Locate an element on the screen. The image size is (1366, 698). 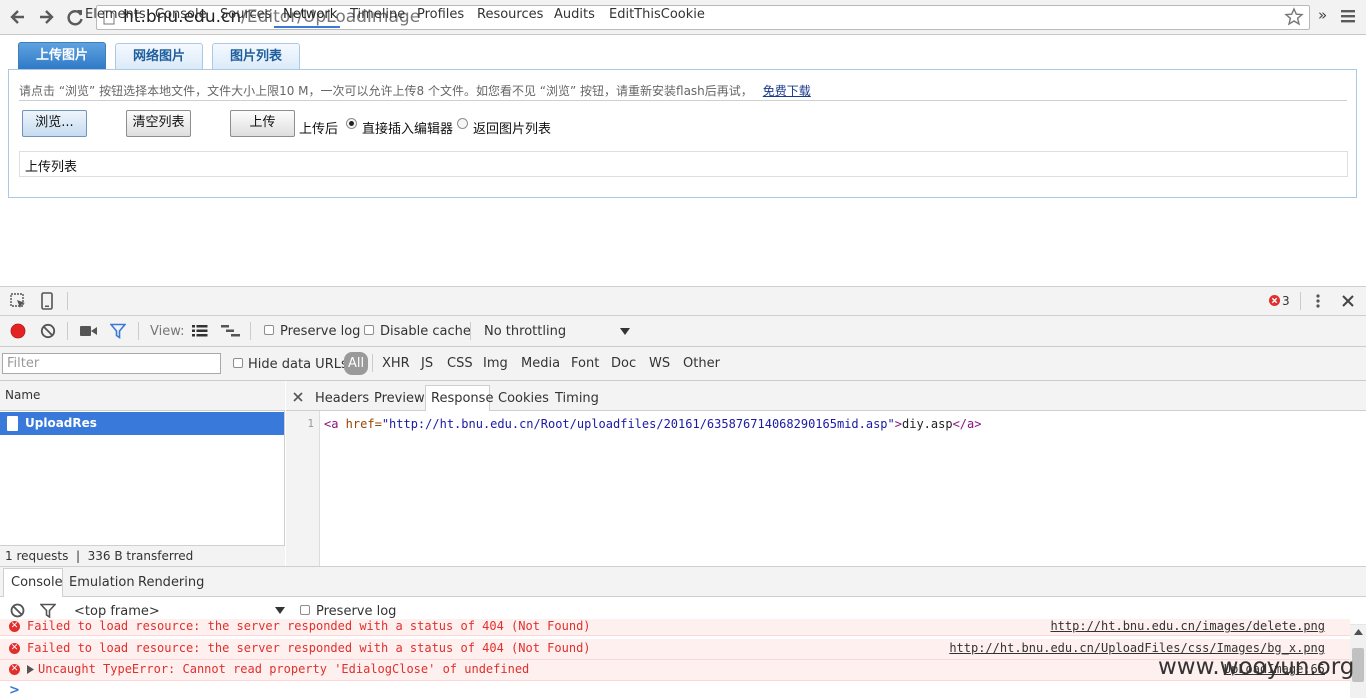
error-source-link: http://ht.bnu.edu.cn/images/delete.png is located at coordinates (1187, 626).